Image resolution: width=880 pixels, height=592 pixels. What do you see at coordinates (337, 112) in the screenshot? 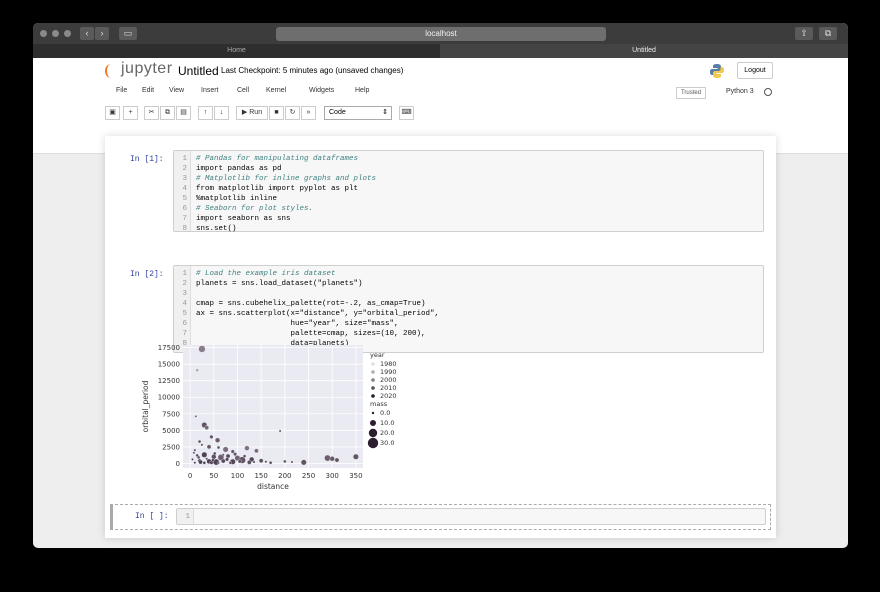
I see `cell-type-value: Code` at bounding box center [337, 112].